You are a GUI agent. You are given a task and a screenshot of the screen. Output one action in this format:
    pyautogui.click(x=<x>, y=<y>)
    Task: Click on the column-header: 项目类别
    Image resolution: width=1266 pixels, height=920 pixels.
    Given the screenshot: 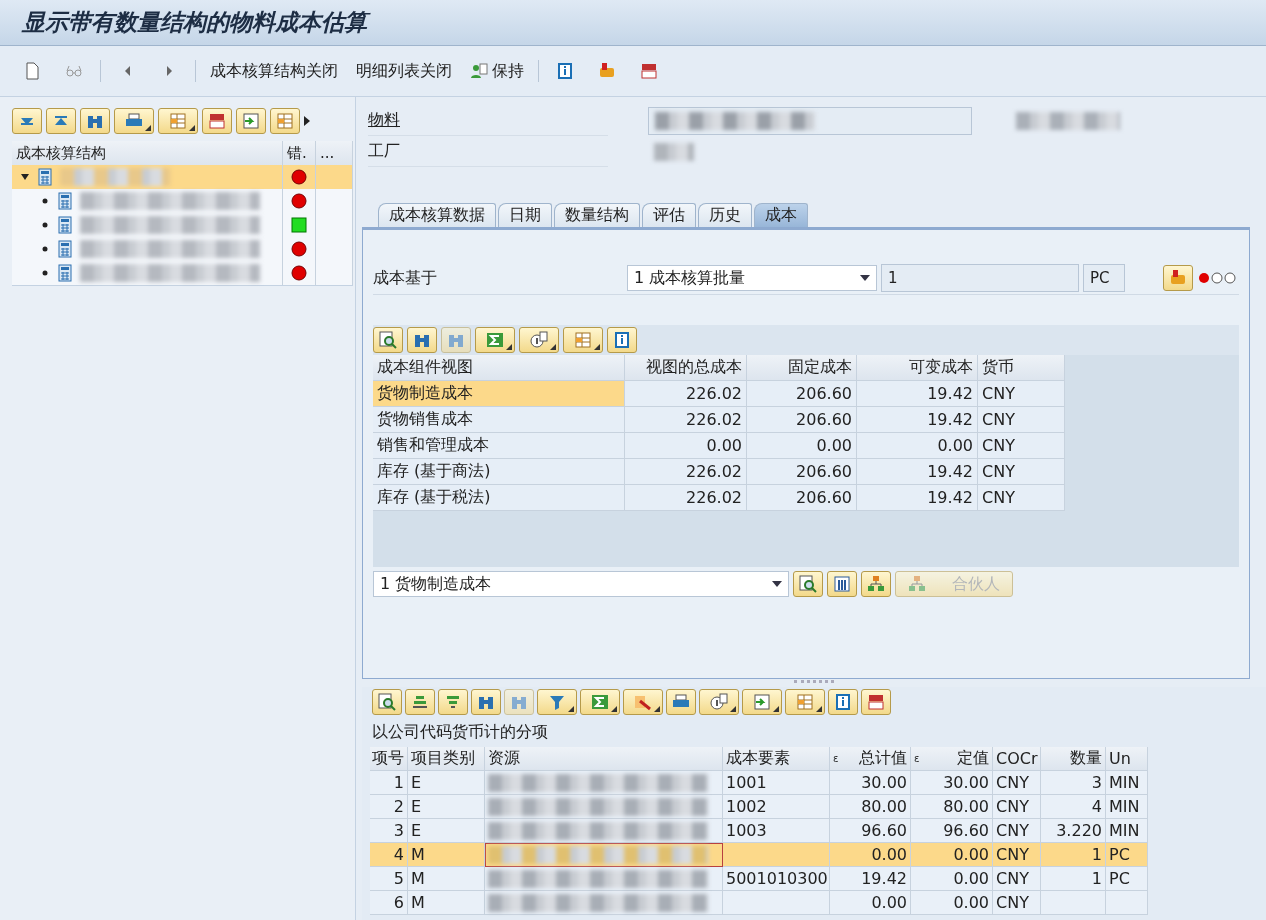 What is the action you would take?
    pyautogui.click(x=446, y=759)
    